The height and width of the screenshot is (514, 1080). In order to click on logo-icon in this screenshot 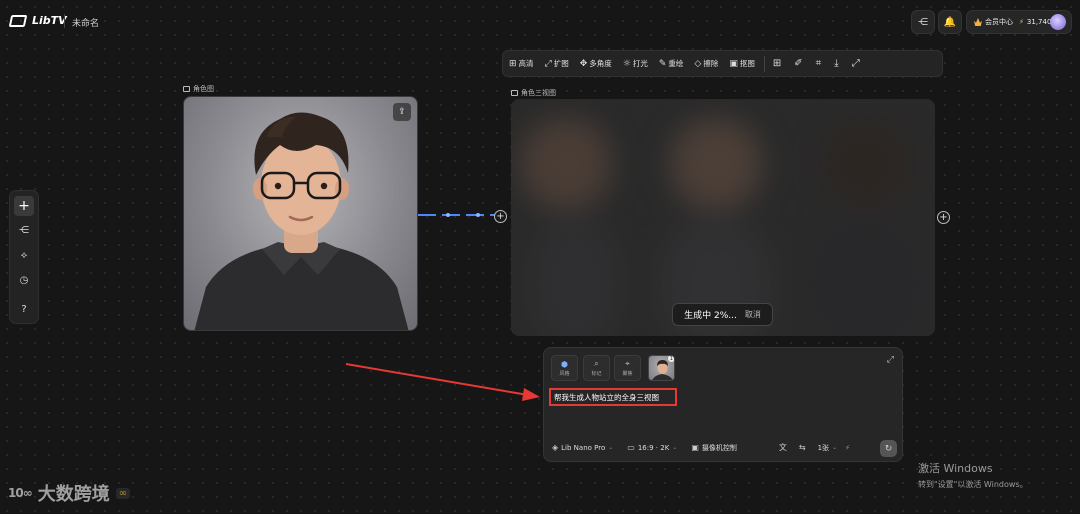, I will do `click(18, 20)`.